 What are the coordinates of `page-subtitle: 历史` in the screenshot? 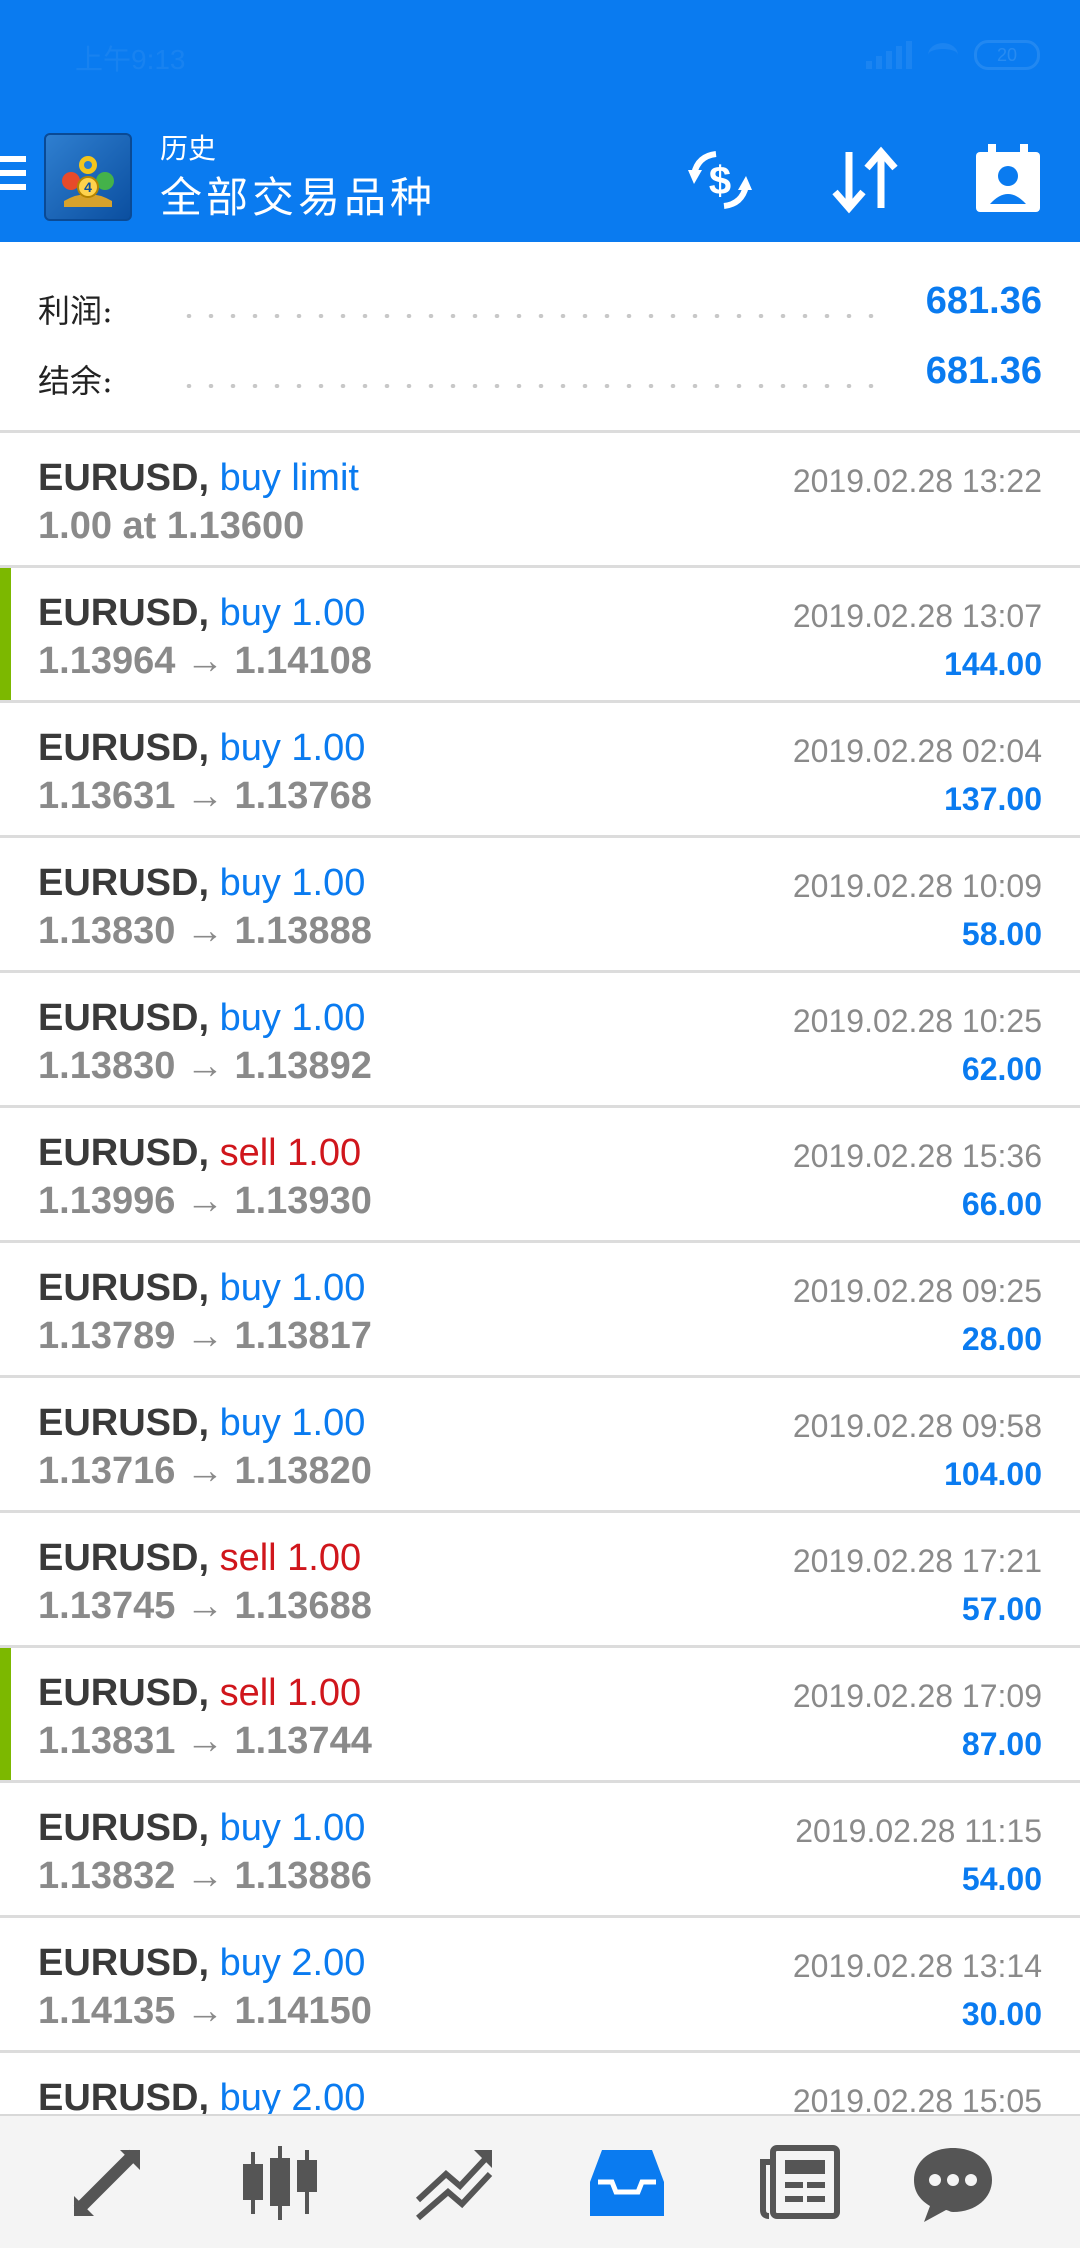 It's located at (188, 148).